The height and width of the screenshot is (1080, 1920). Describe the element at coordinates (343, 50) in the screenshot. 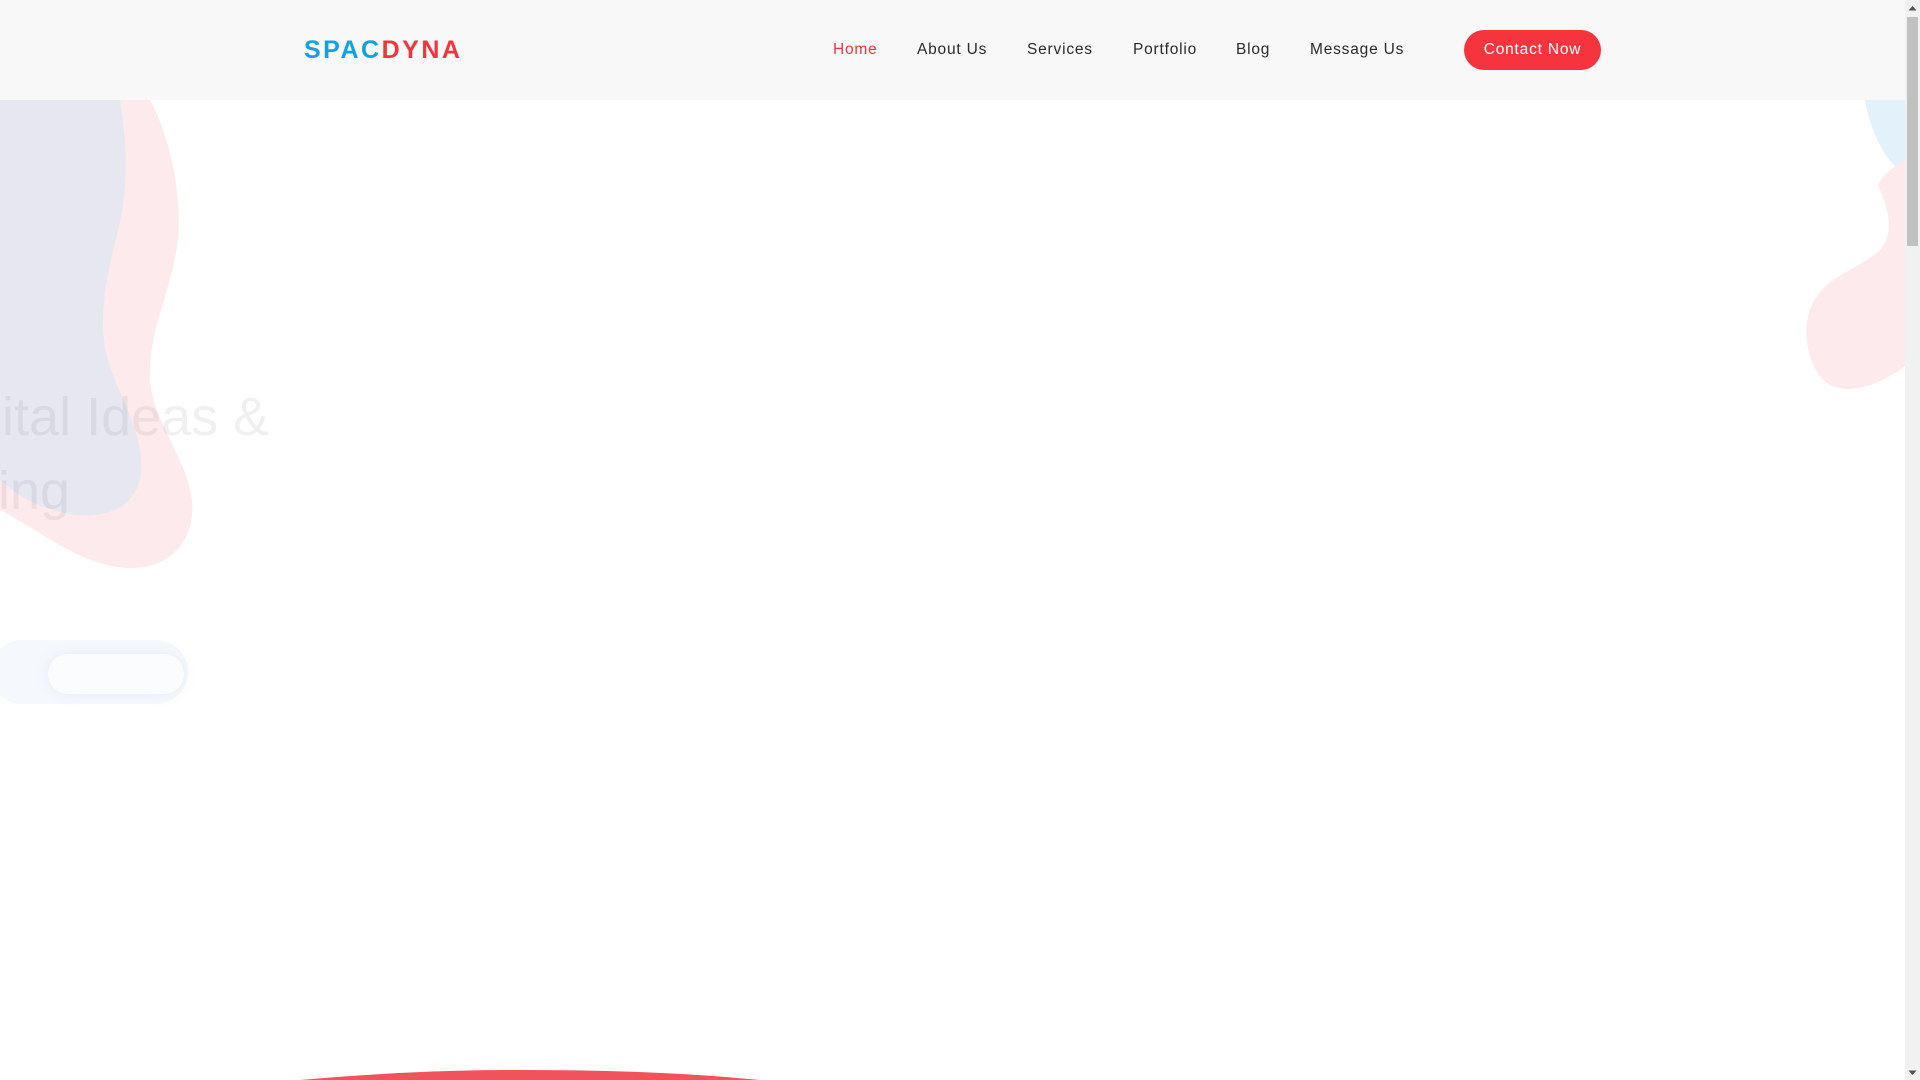

I see `logo-part-1: SPAC` at that location.